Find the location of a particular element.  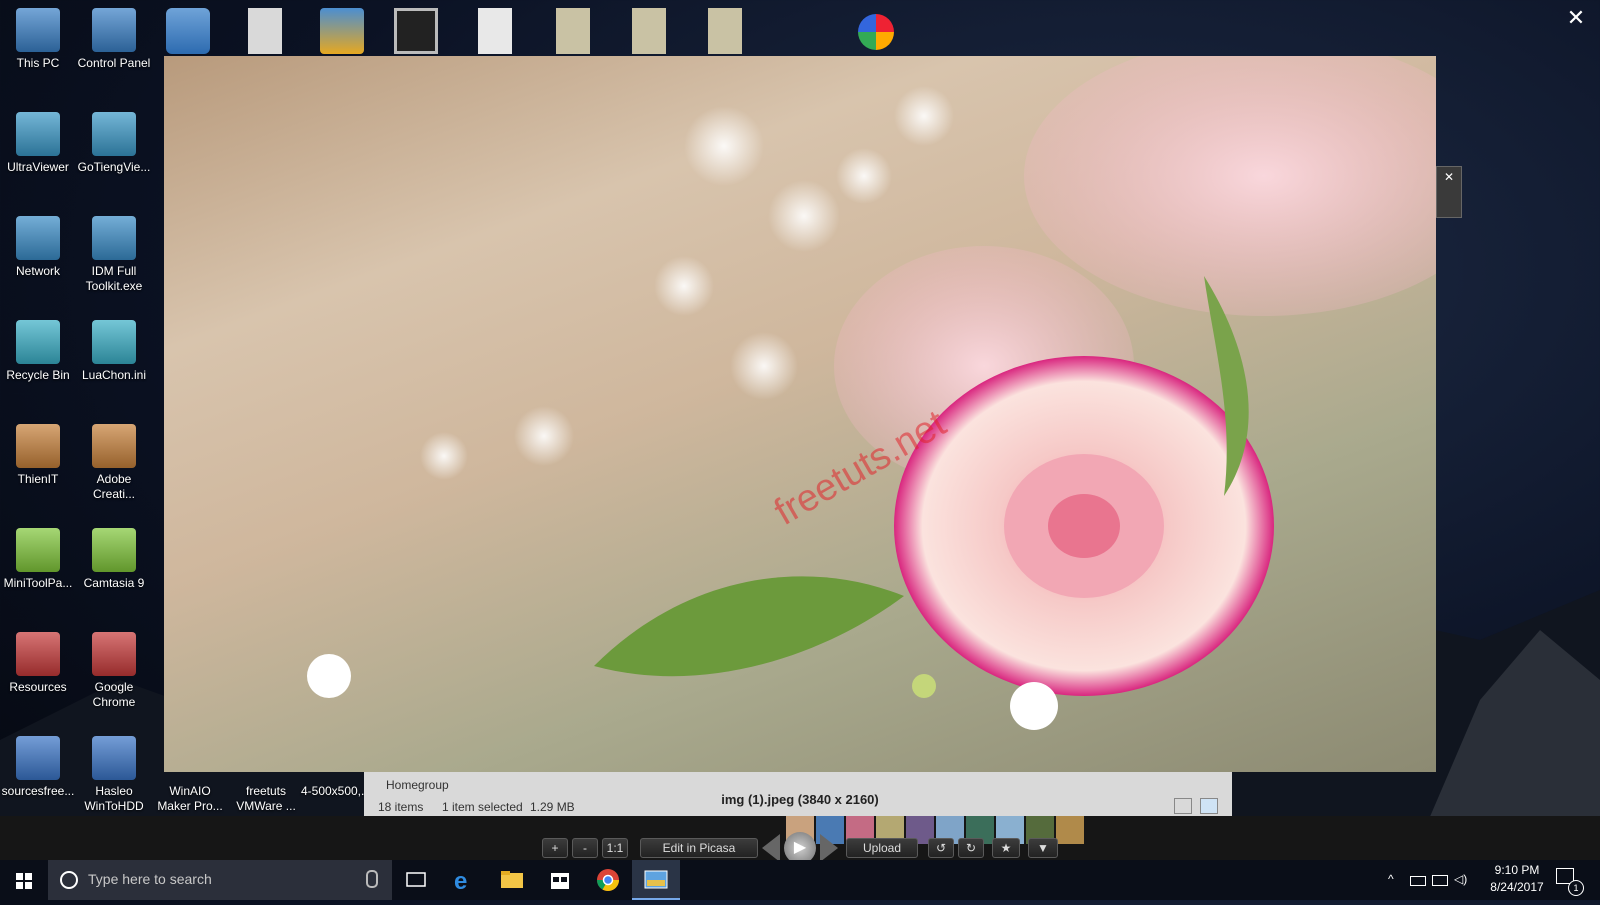

desktop-icon-chrome: Google Chrome is located at coordinates (114, 671).